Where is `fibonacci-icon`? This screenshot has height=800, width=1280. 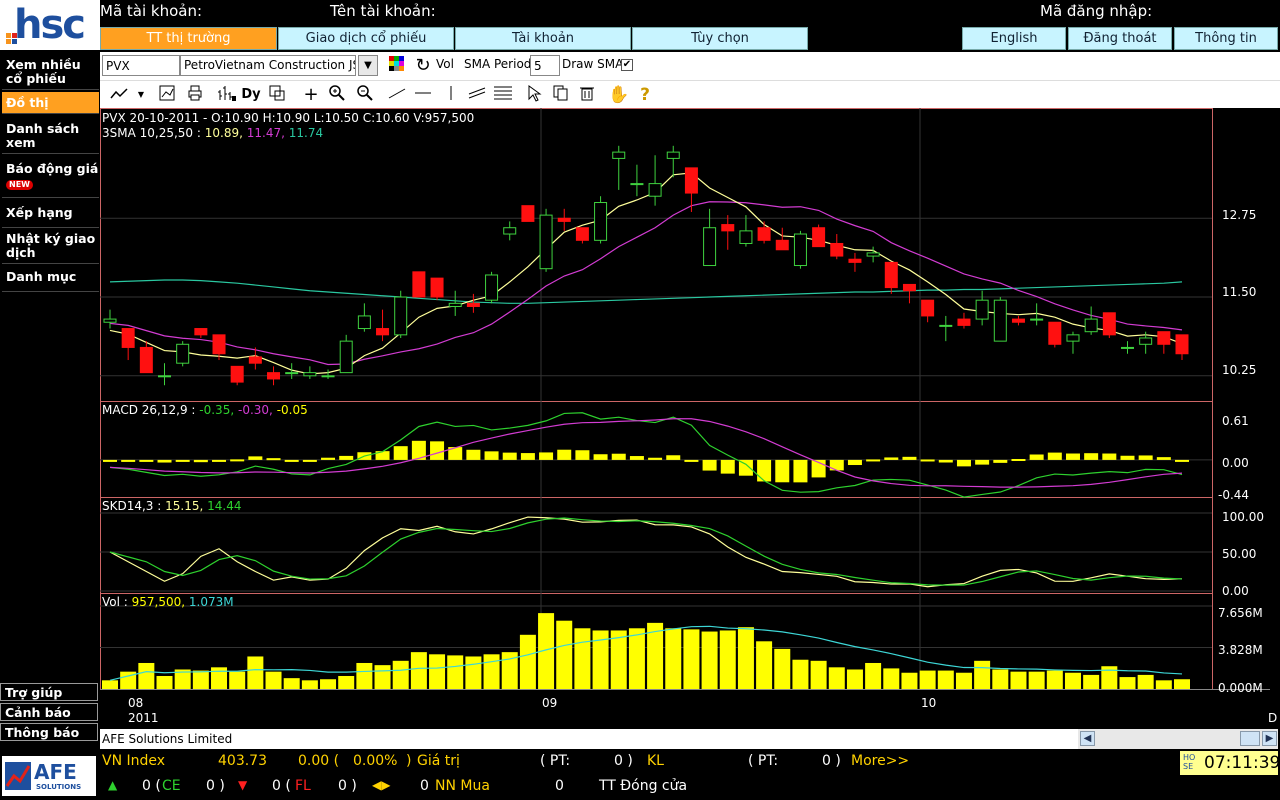 fibonacci-icon is located at coordinates (503, 95).